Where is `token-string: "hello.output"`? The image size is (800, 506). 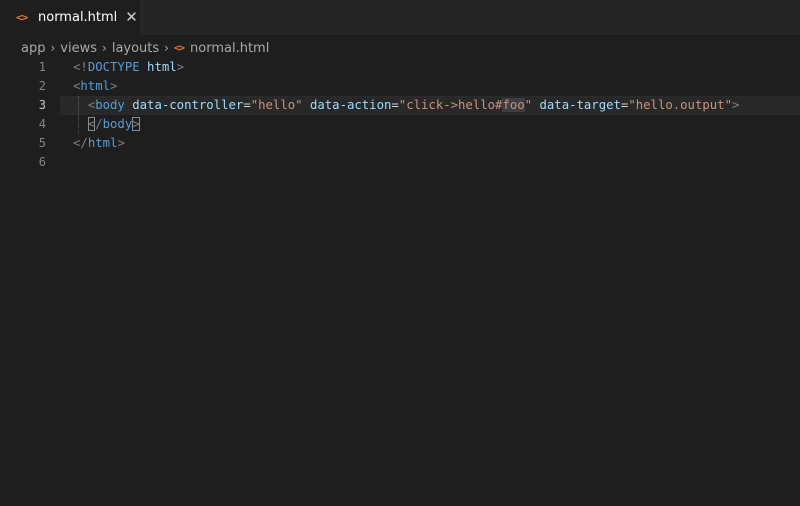
token-string: "hello.output" is located at coordinates (680, 105).